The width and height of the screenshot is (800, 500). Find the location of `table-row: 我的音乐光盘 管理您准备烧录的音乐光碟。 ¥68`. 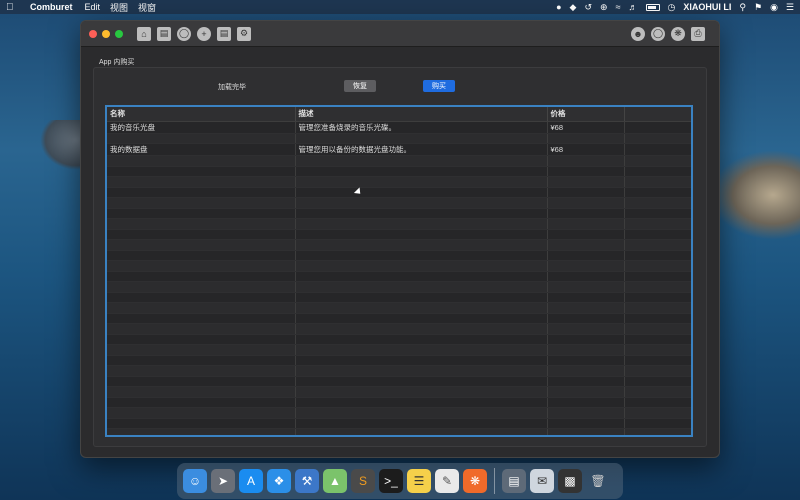

table-row: 我的音乐光盘 管理您准备烧录的音乐光碟。 ¥68 is located at coordinates (399, 127).